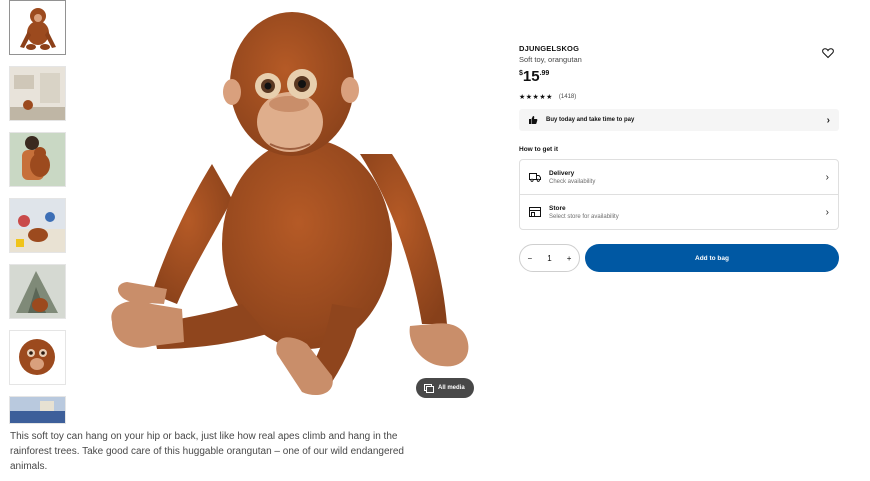 The width and height of the screenshot is (870, 481). What do you see at coordinates (679, 177) in the screenshot?
I see `delivery-option: Delivery Check availability ›` at bounding box center [679, 177].